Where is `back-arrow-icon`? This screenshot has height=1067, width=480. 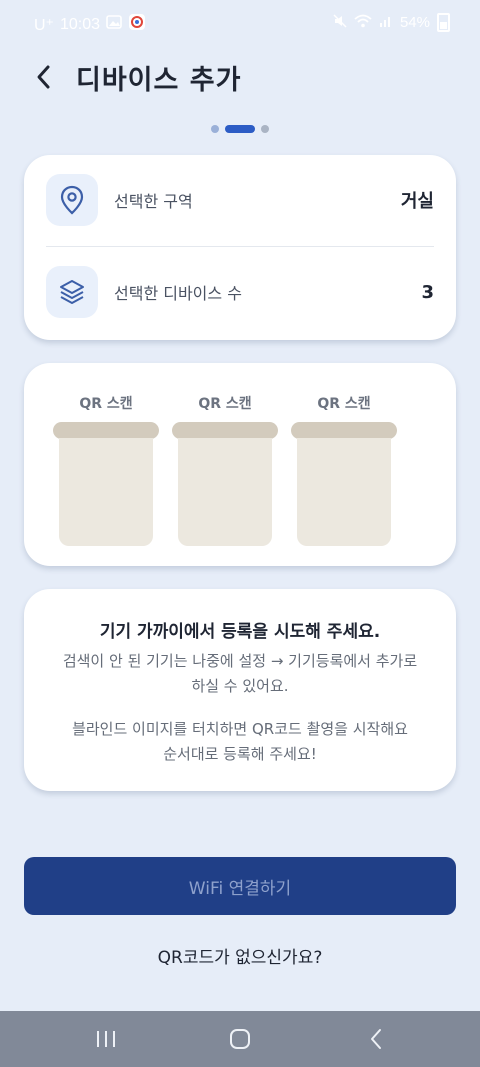
back-arrow-icon is located at coordinates (376, 1039).